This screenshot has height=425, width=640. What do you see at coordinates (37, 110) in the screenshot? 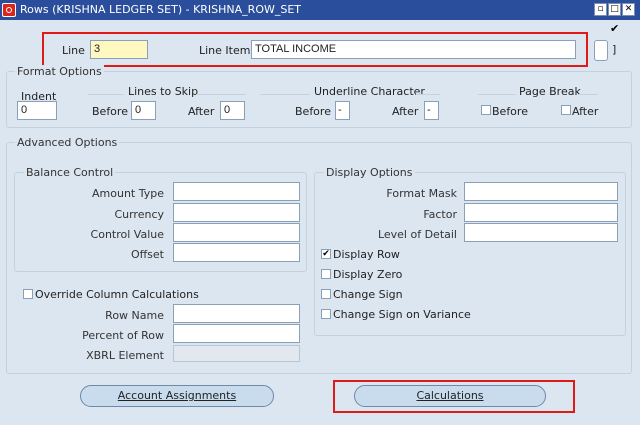
I see `indent-field: 0` at bounding box center [37, 110].